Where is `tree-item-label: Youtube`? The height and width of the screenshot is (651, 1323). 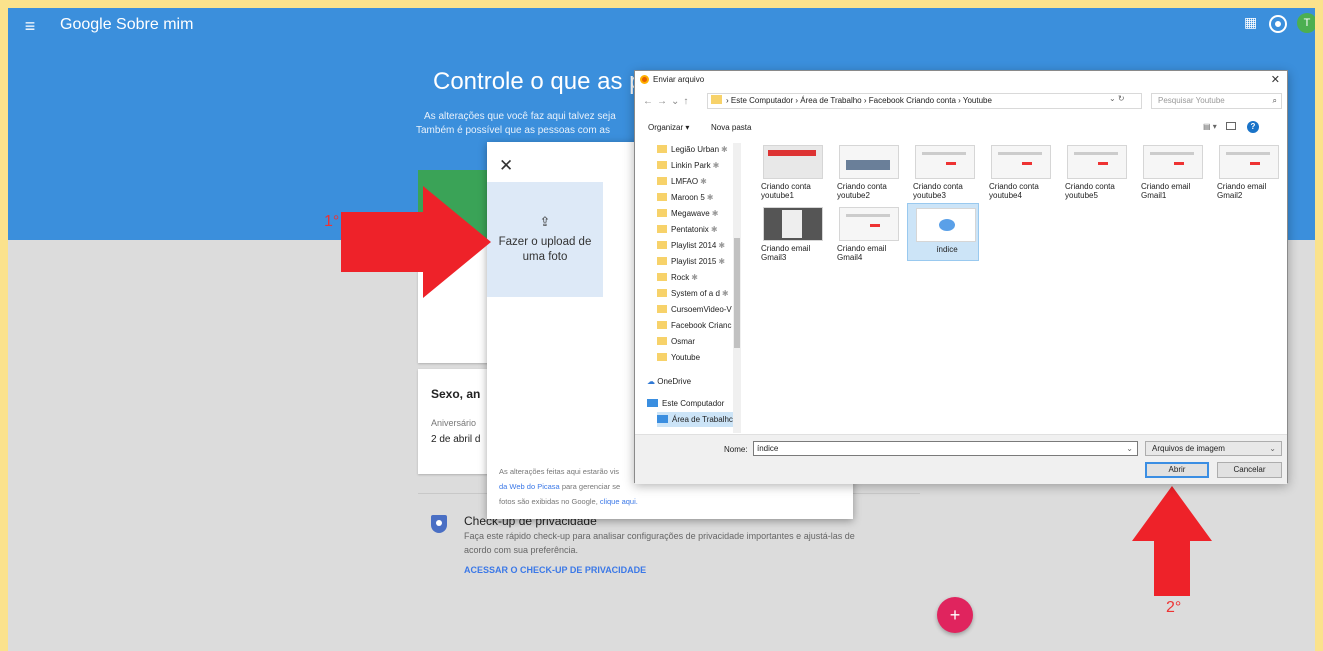 tree-item-label: Youtube is located at coordinates (686, 357).